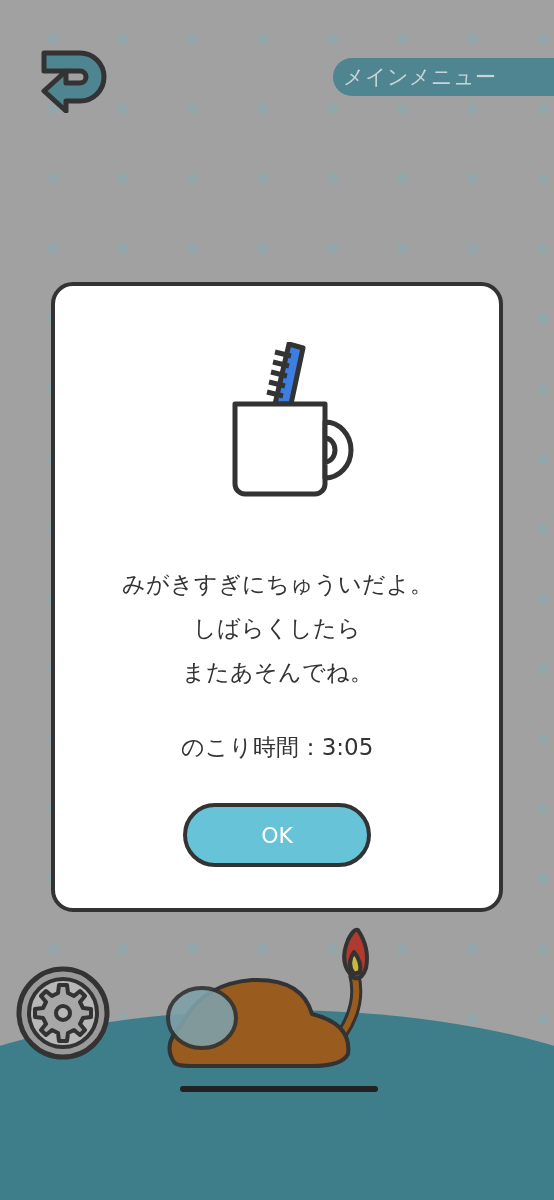  I want to click on remaining-time-text: のこり時間：3:05, so click(277, 747).